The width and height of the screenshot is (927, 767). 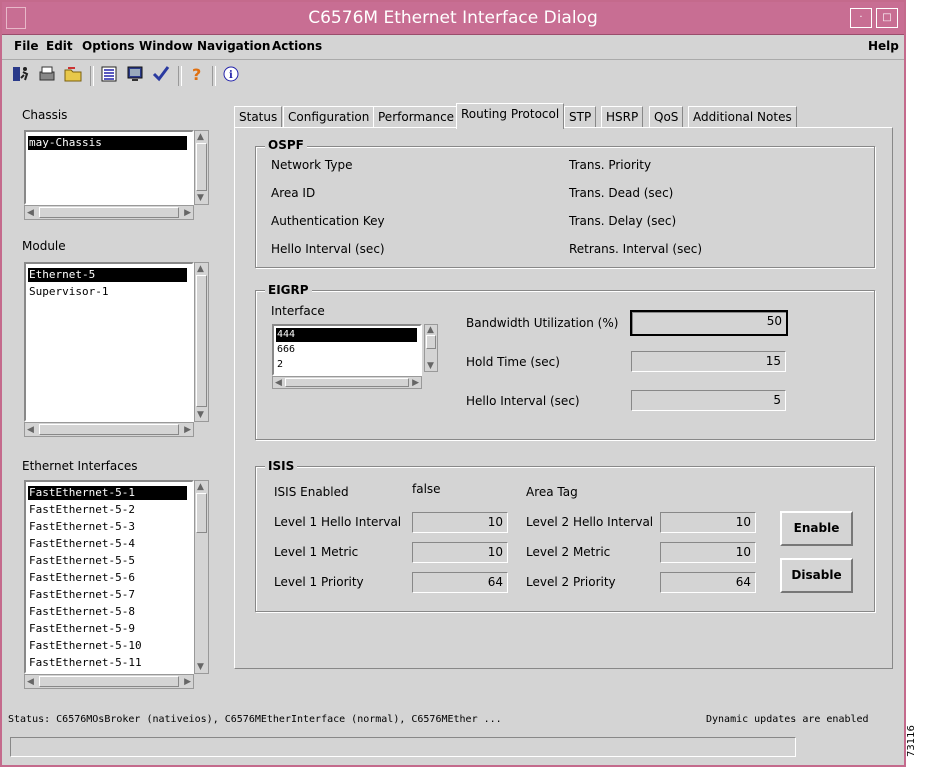 What do you see at coordinates (281, 466) in the screenshot?
I see `isis-title: ISIS` at bounding box center [281, 466].